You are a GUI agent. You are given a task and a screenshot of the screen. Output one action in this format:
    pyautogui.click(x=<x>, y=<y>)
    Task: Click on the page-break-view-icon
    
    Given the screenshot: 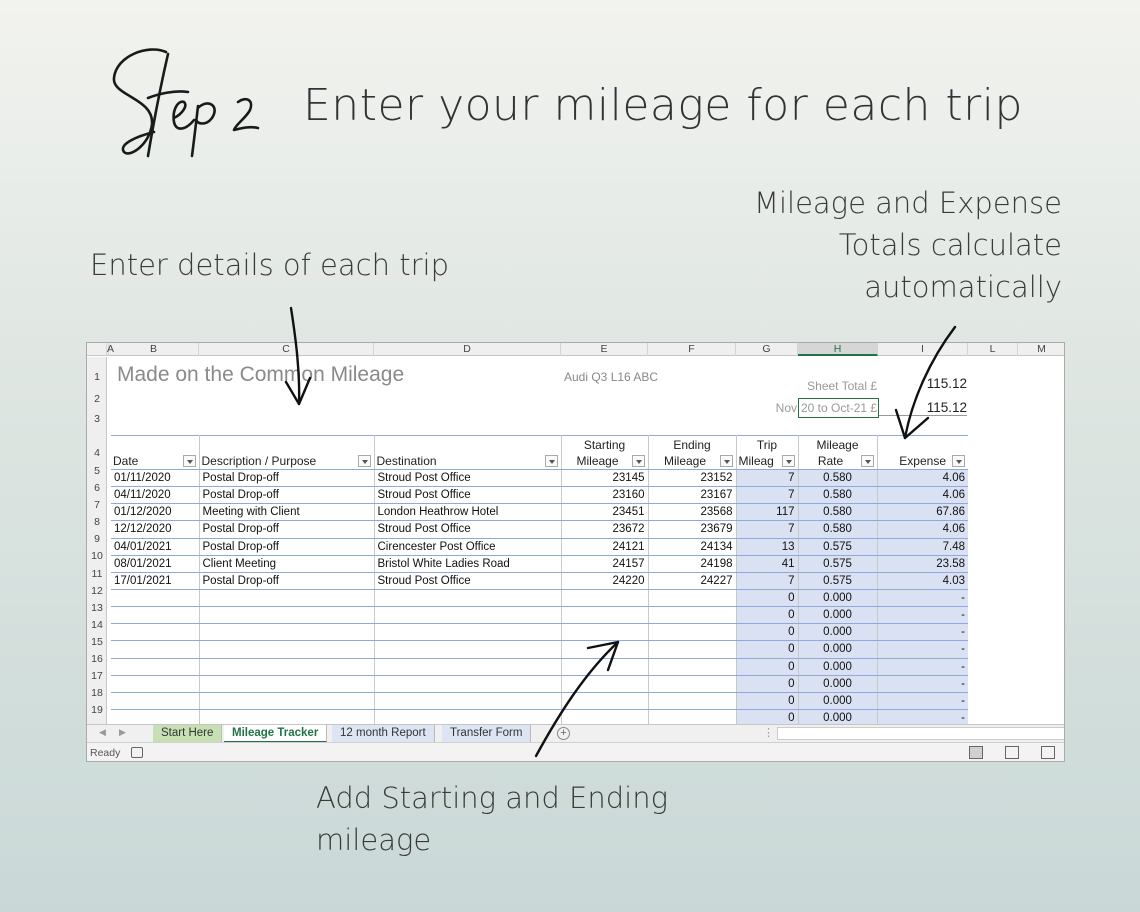 What is the action you would take?
    pyautogui.click(x=1048, y=752)
    